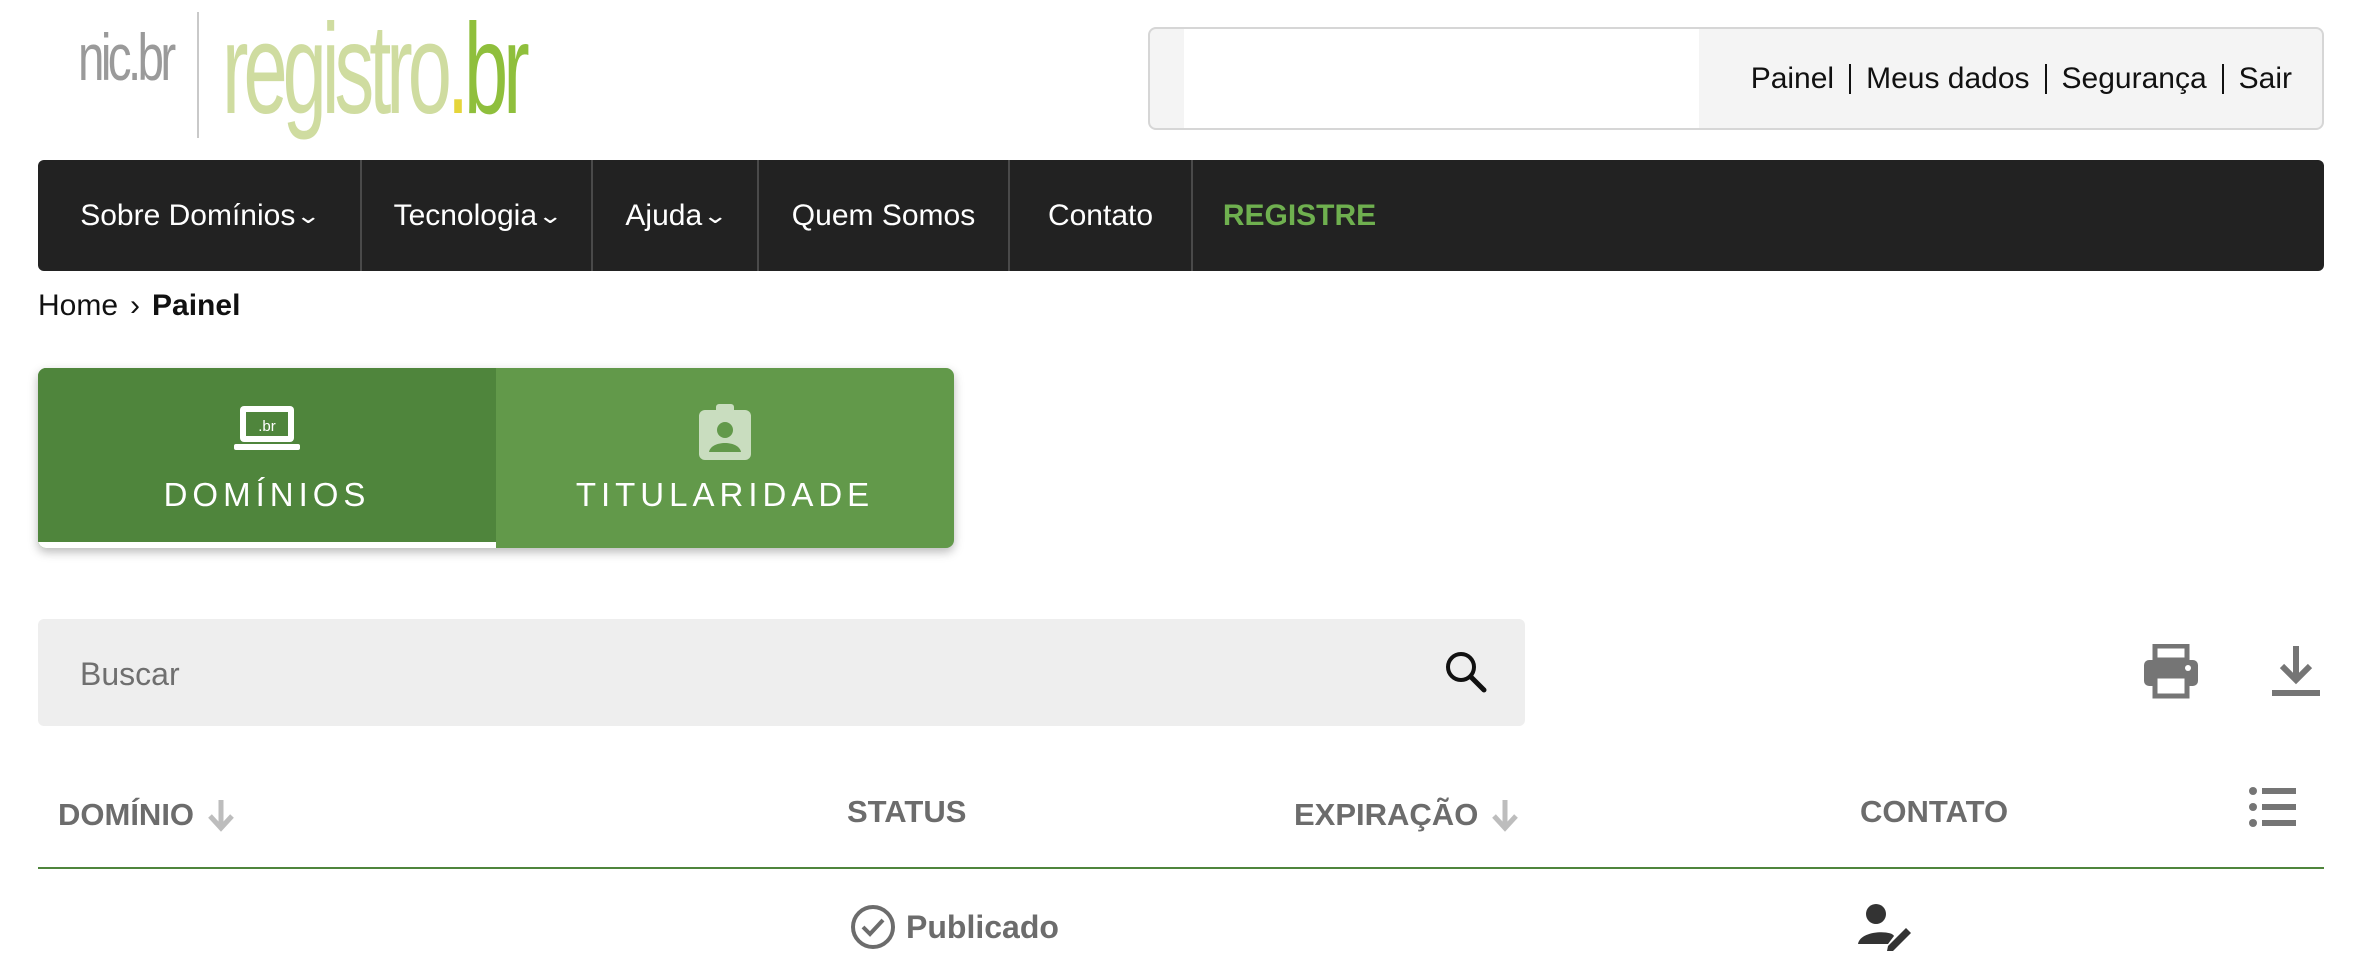  I want to click on nav-label: REGISTRE, so click(1299, 215).